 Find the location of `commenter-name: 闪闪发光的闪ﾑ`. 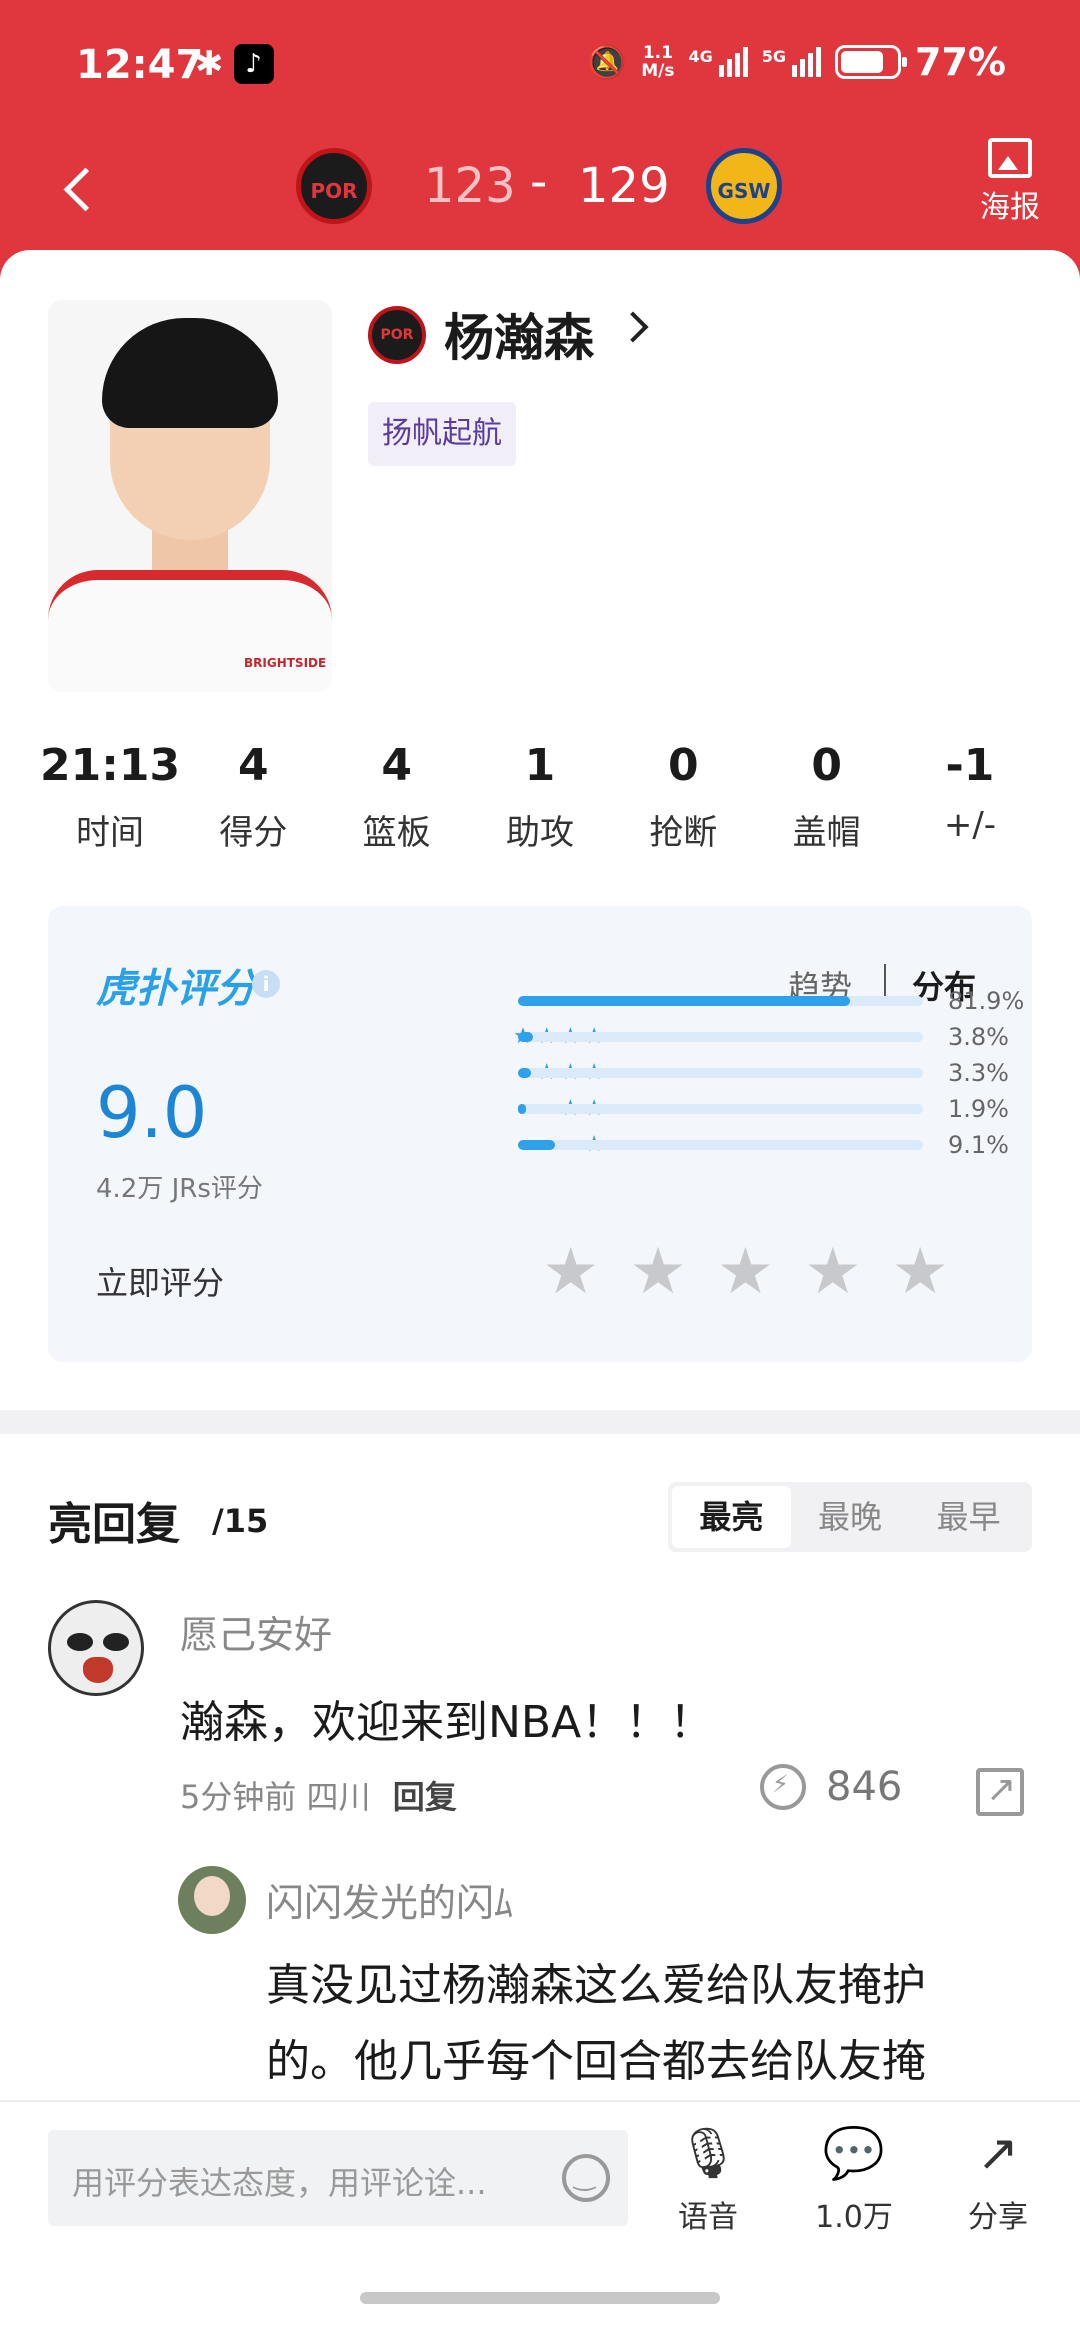

commenter-name: 闪闪发光的闪ﾑ is located at coordinates (389, 1899).